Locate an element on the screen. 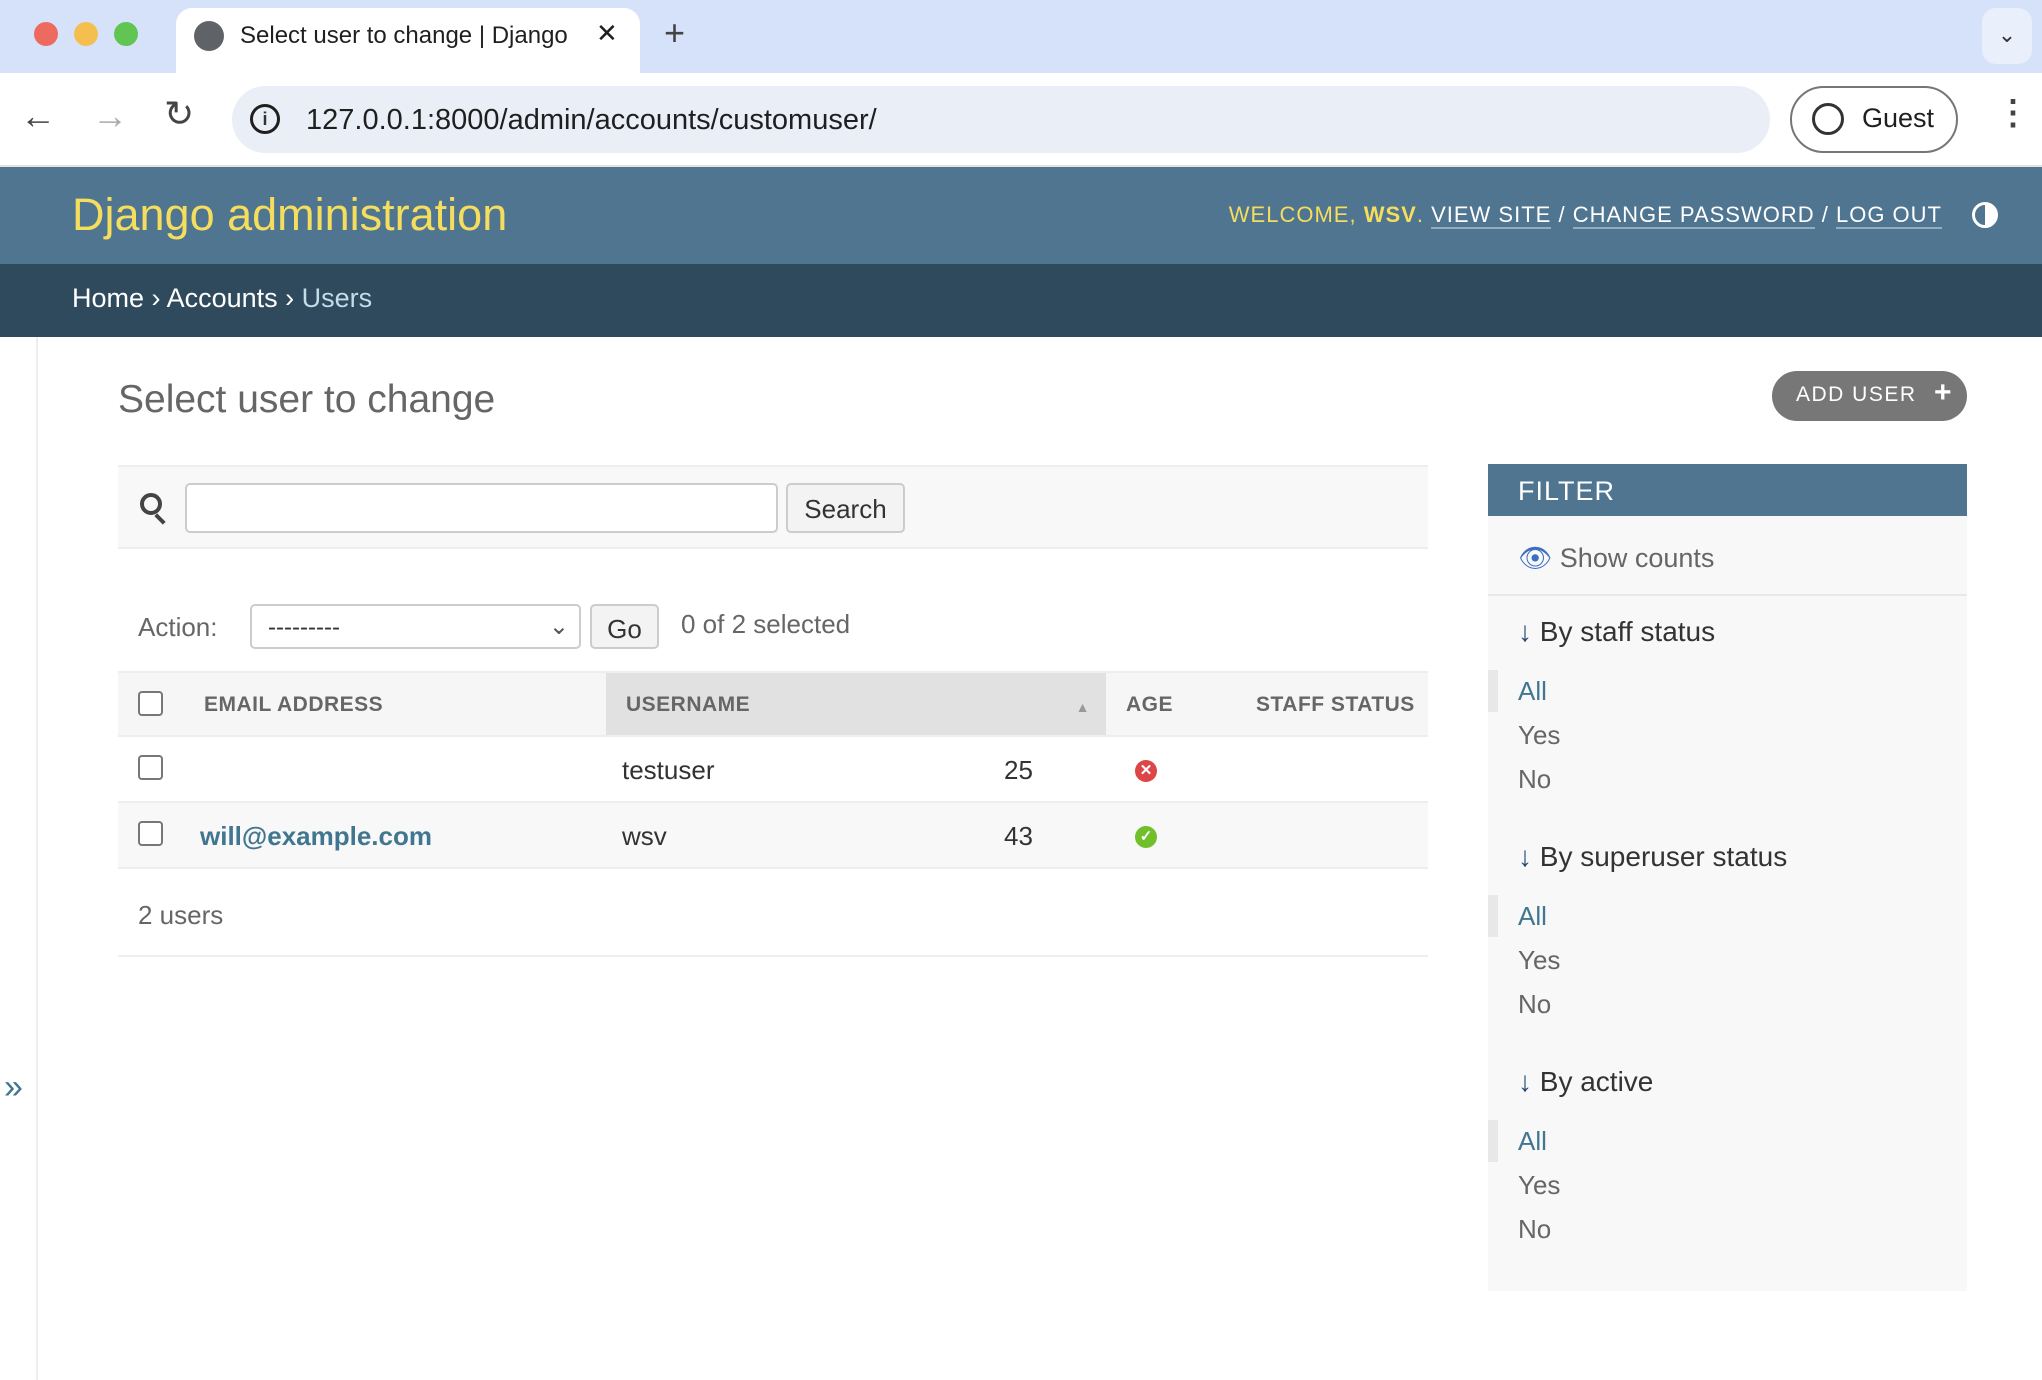  breadcrumb: Home › Accounts › Users is located at coordinates (1021, 300).